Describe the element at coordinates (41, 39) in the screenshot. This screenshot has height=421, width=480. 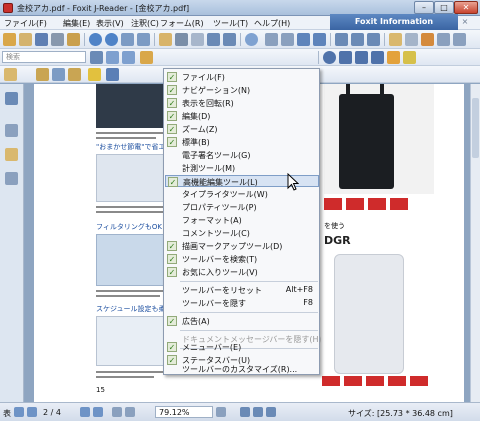
I see `save-icon` at that location.